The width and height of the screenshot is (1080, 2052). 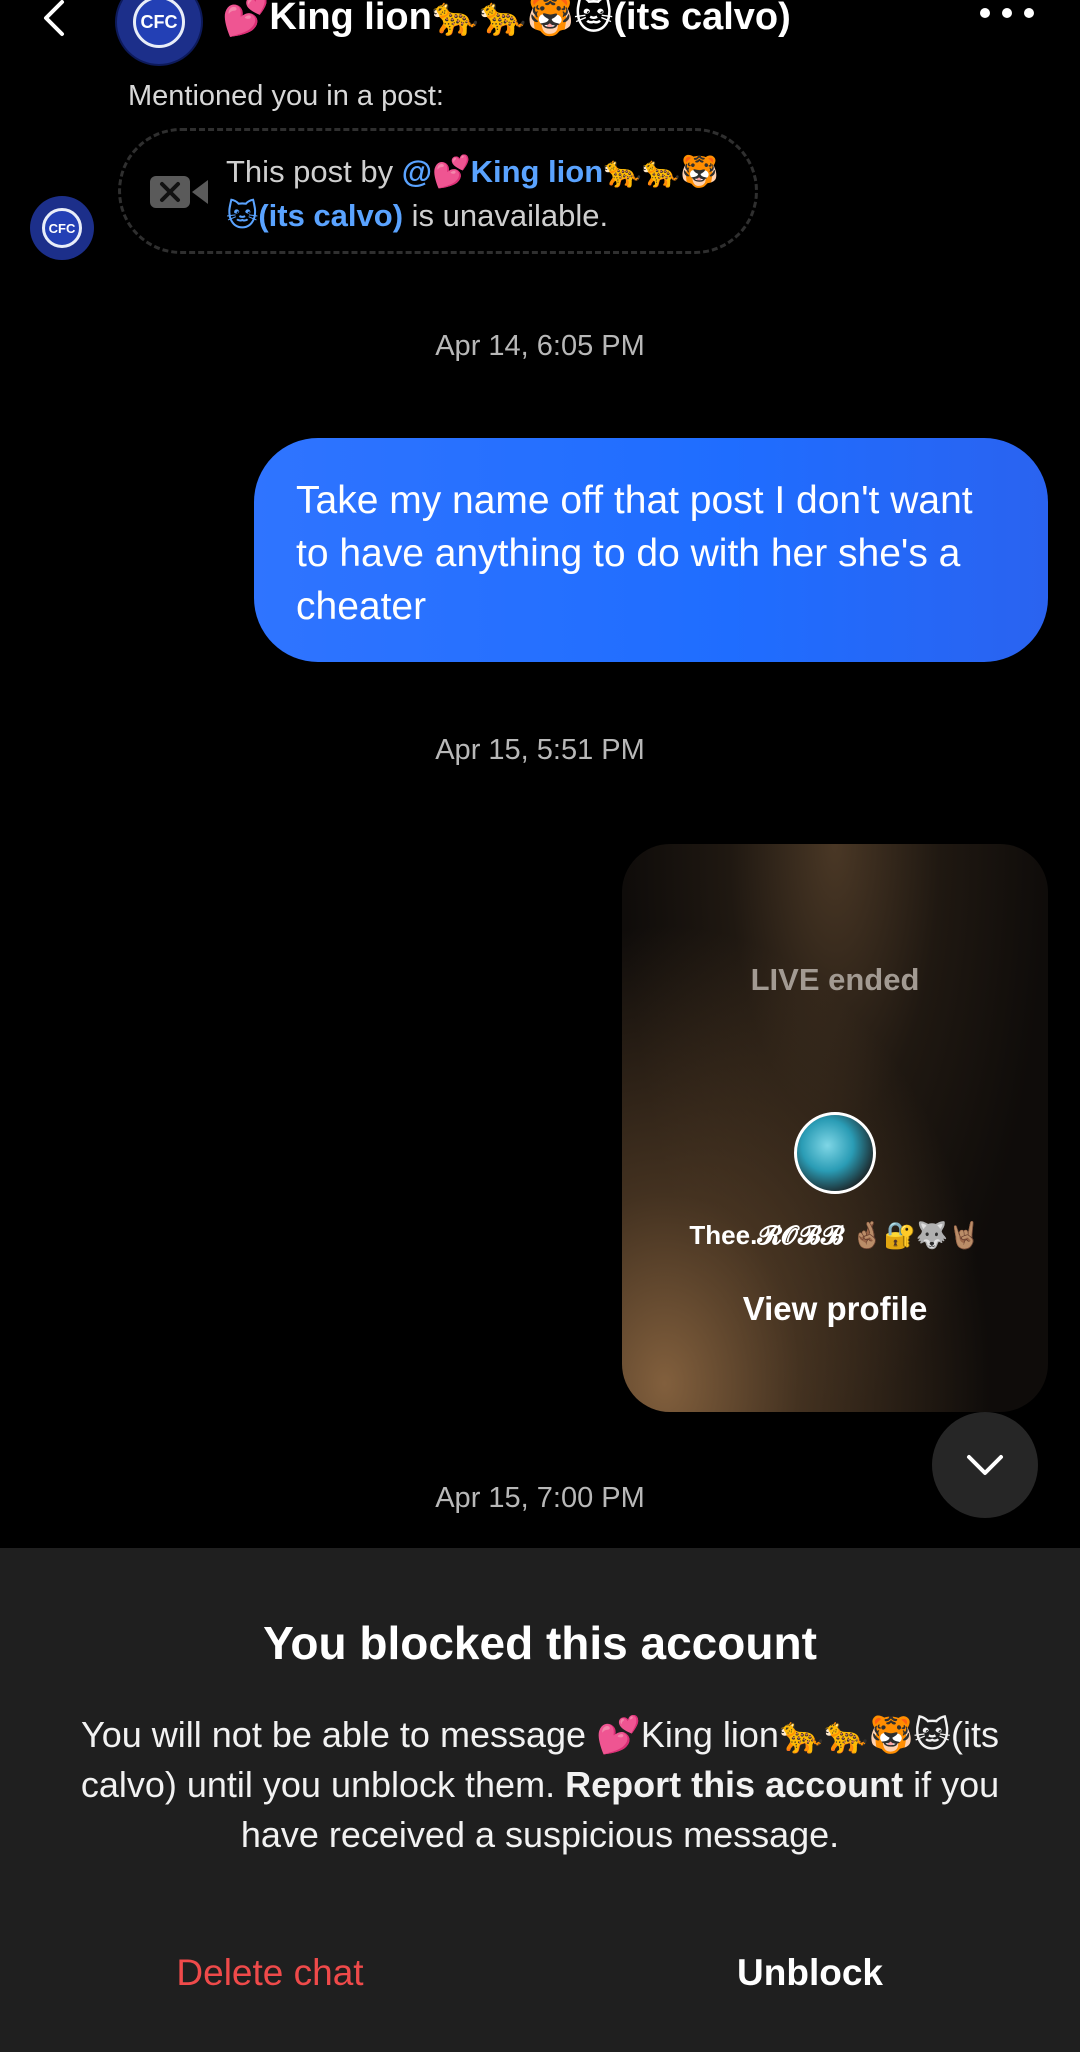 I want to click on contact-name: 💕King lion🐆🐆🐯🐱(its calvo), so click(x=506, y=19).